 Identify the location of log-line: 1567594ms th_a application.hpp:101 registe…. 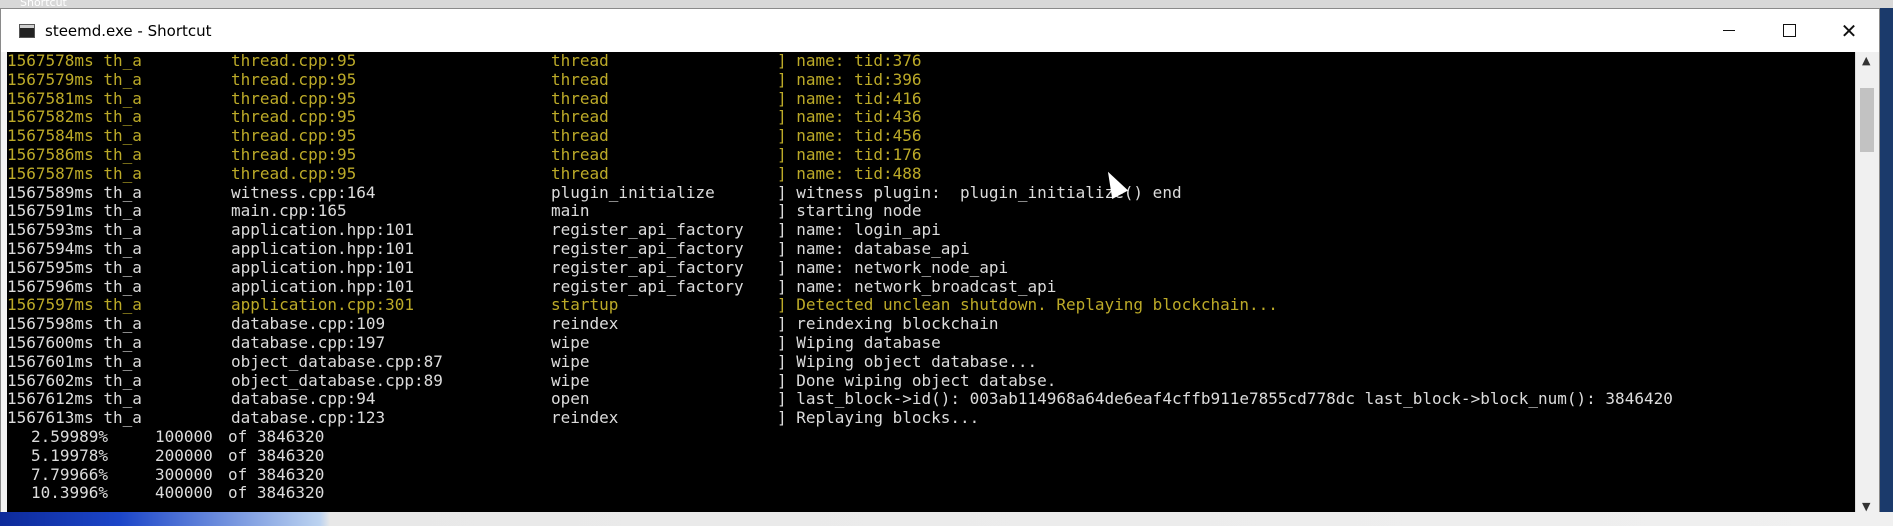
(932, 248).